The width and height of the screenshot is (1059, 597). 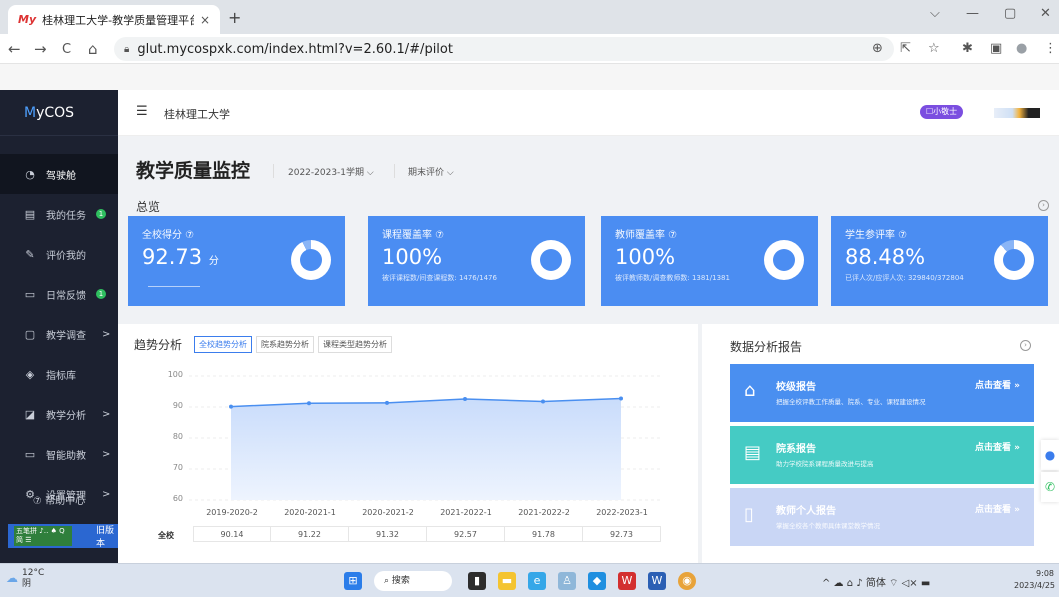 I want to click on extensions-icon: ✱, so click(x=967, y=48).